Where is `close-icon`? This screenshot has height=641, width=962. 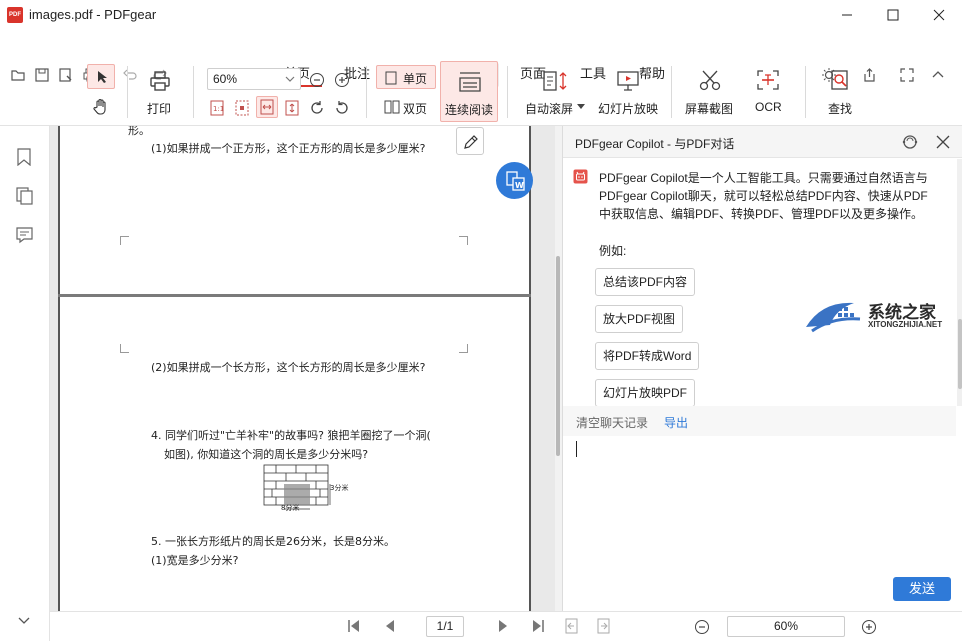
close-icon is located at coordinates (939, 15).